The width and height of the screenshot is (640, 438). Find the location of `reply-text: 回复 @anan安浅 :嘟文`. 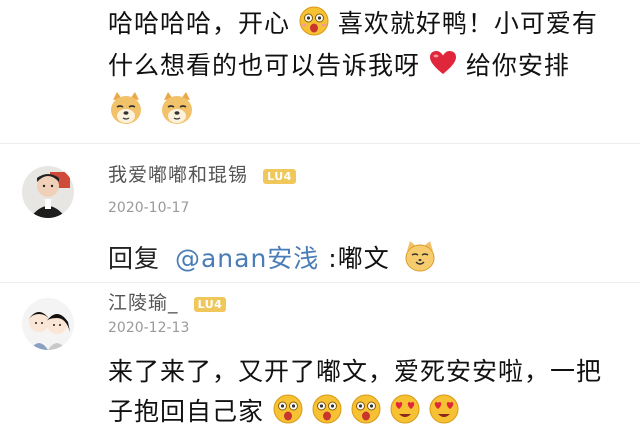

reply-text: 回复 @anan安浅 :嘟文 is located at coordinates (272, 260).